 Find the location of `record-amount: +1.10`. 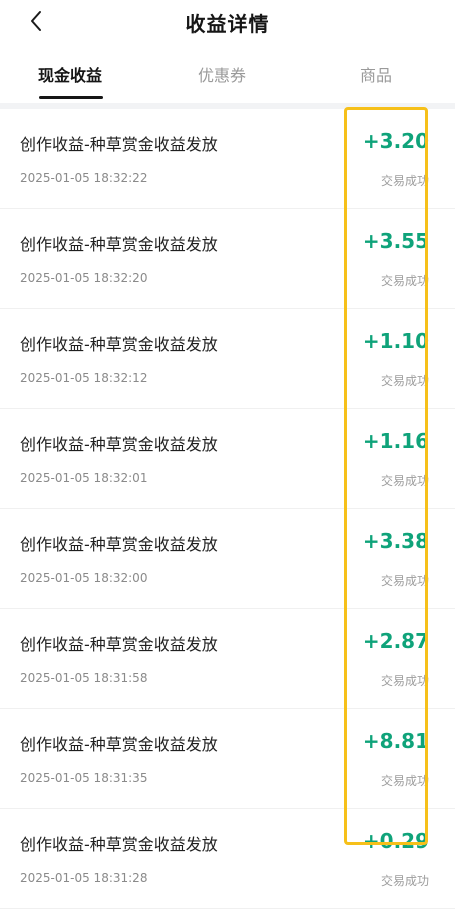

record-amount: +1.10 is located at coordinates (395, 341).